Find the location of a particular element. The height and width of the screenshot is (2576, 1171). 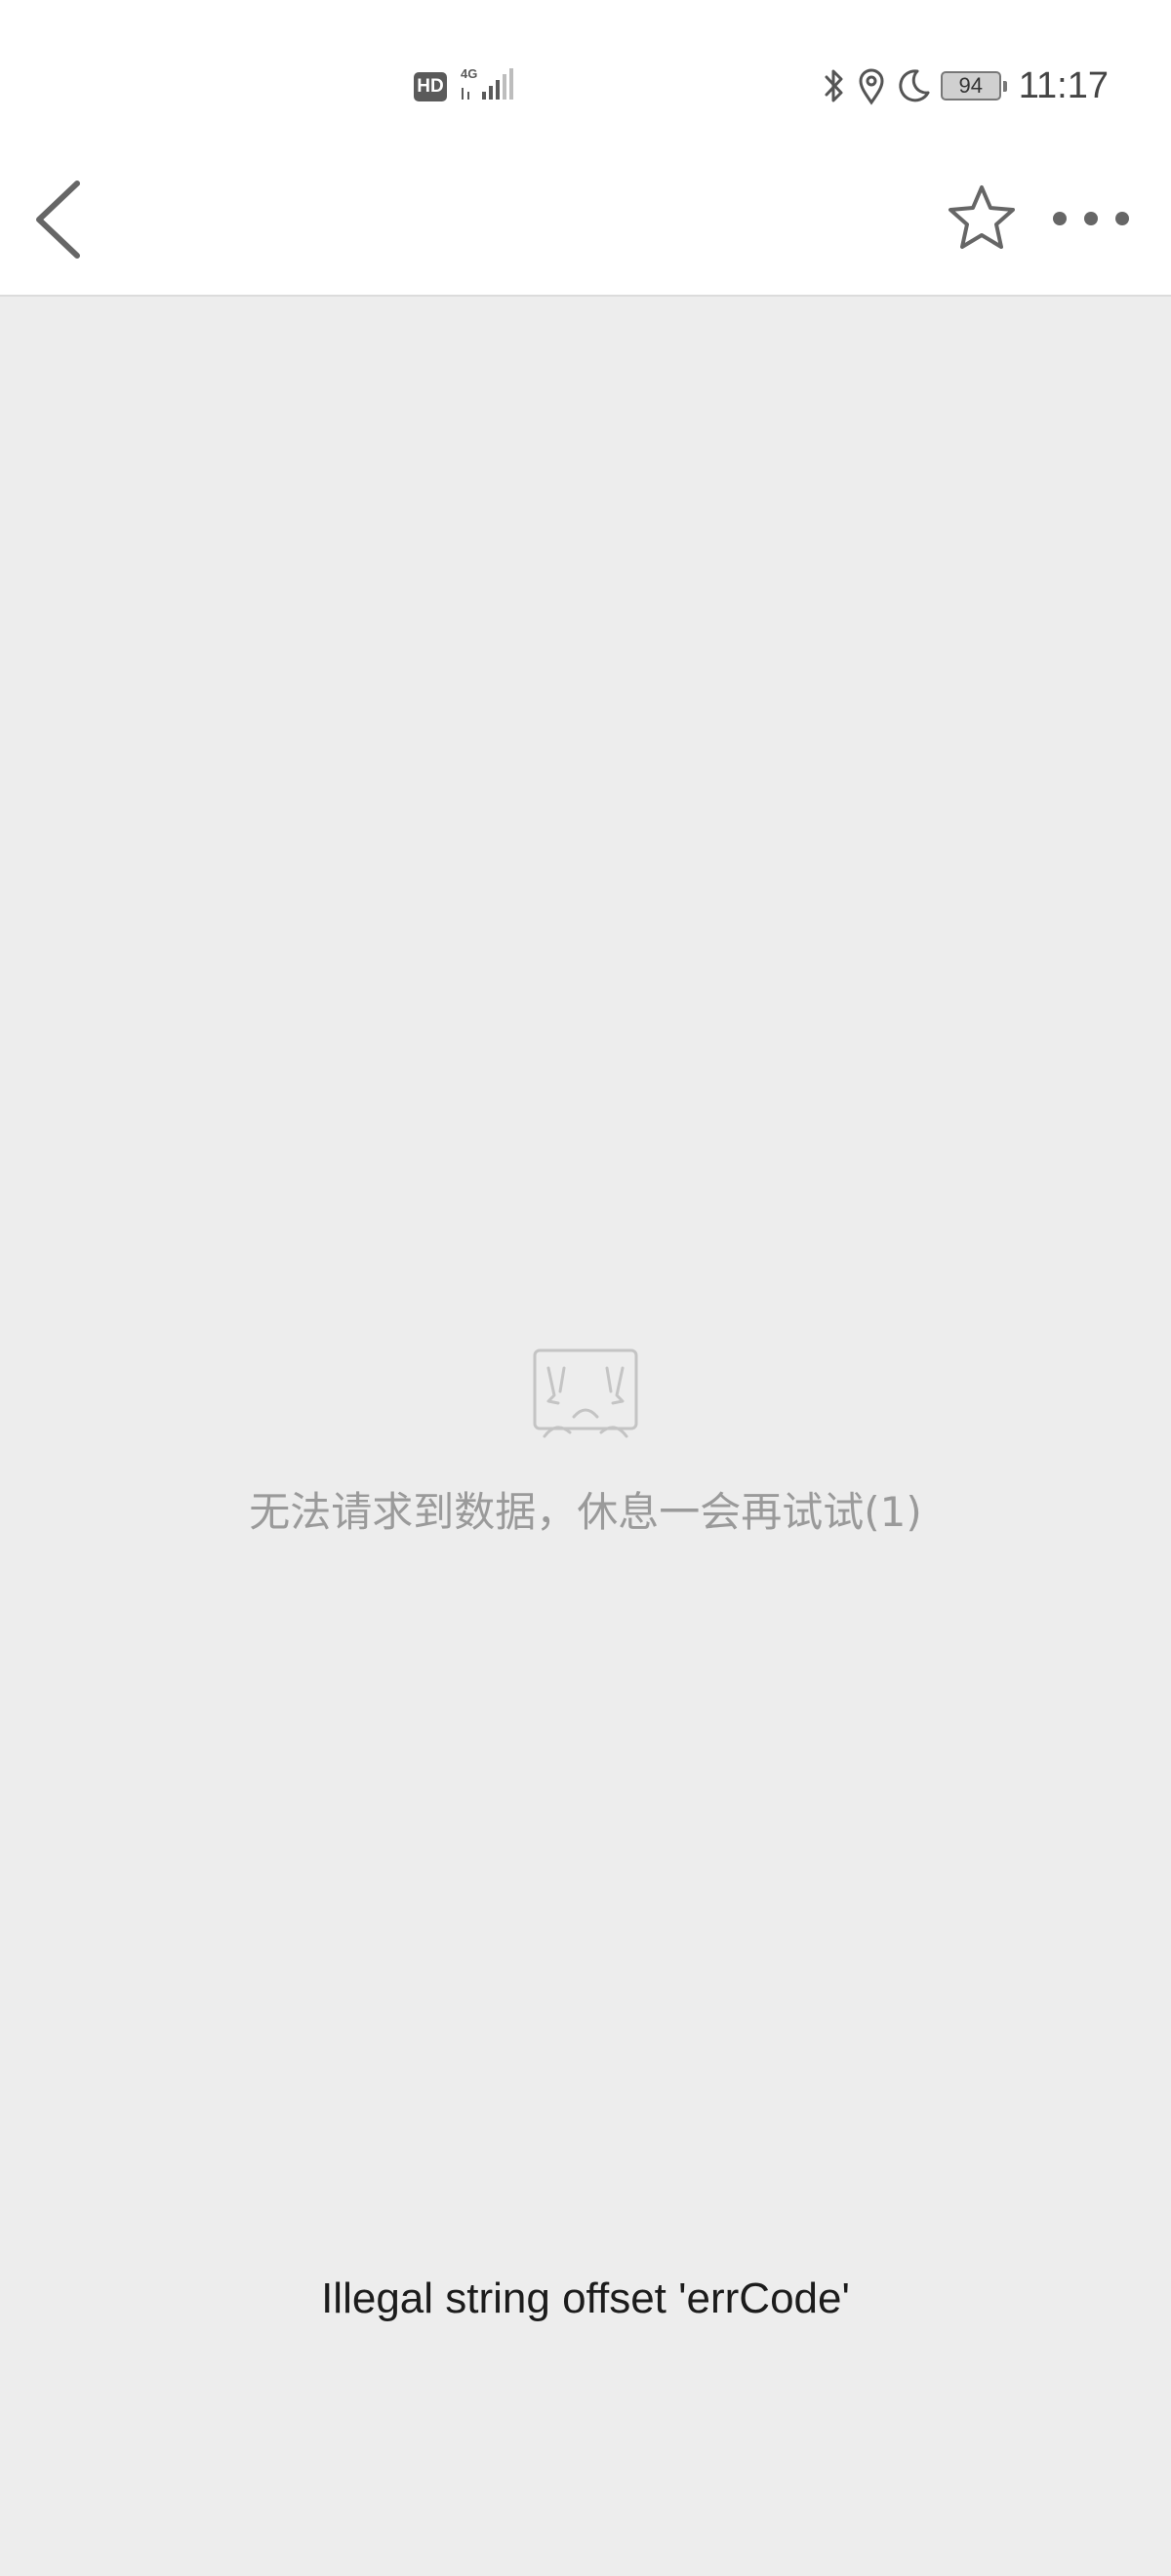

moon-icon is located at coordinates (914, 85).